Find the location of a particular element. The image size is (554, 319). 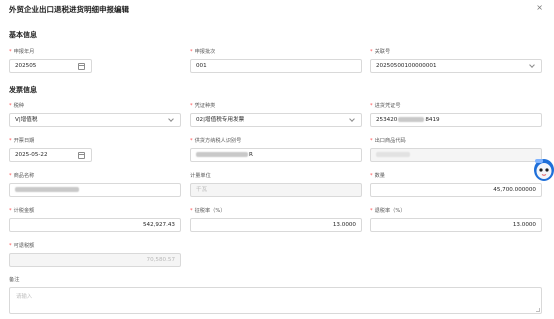

issue-date-field: 2025-05-22 is located at coordinates (50, 155).